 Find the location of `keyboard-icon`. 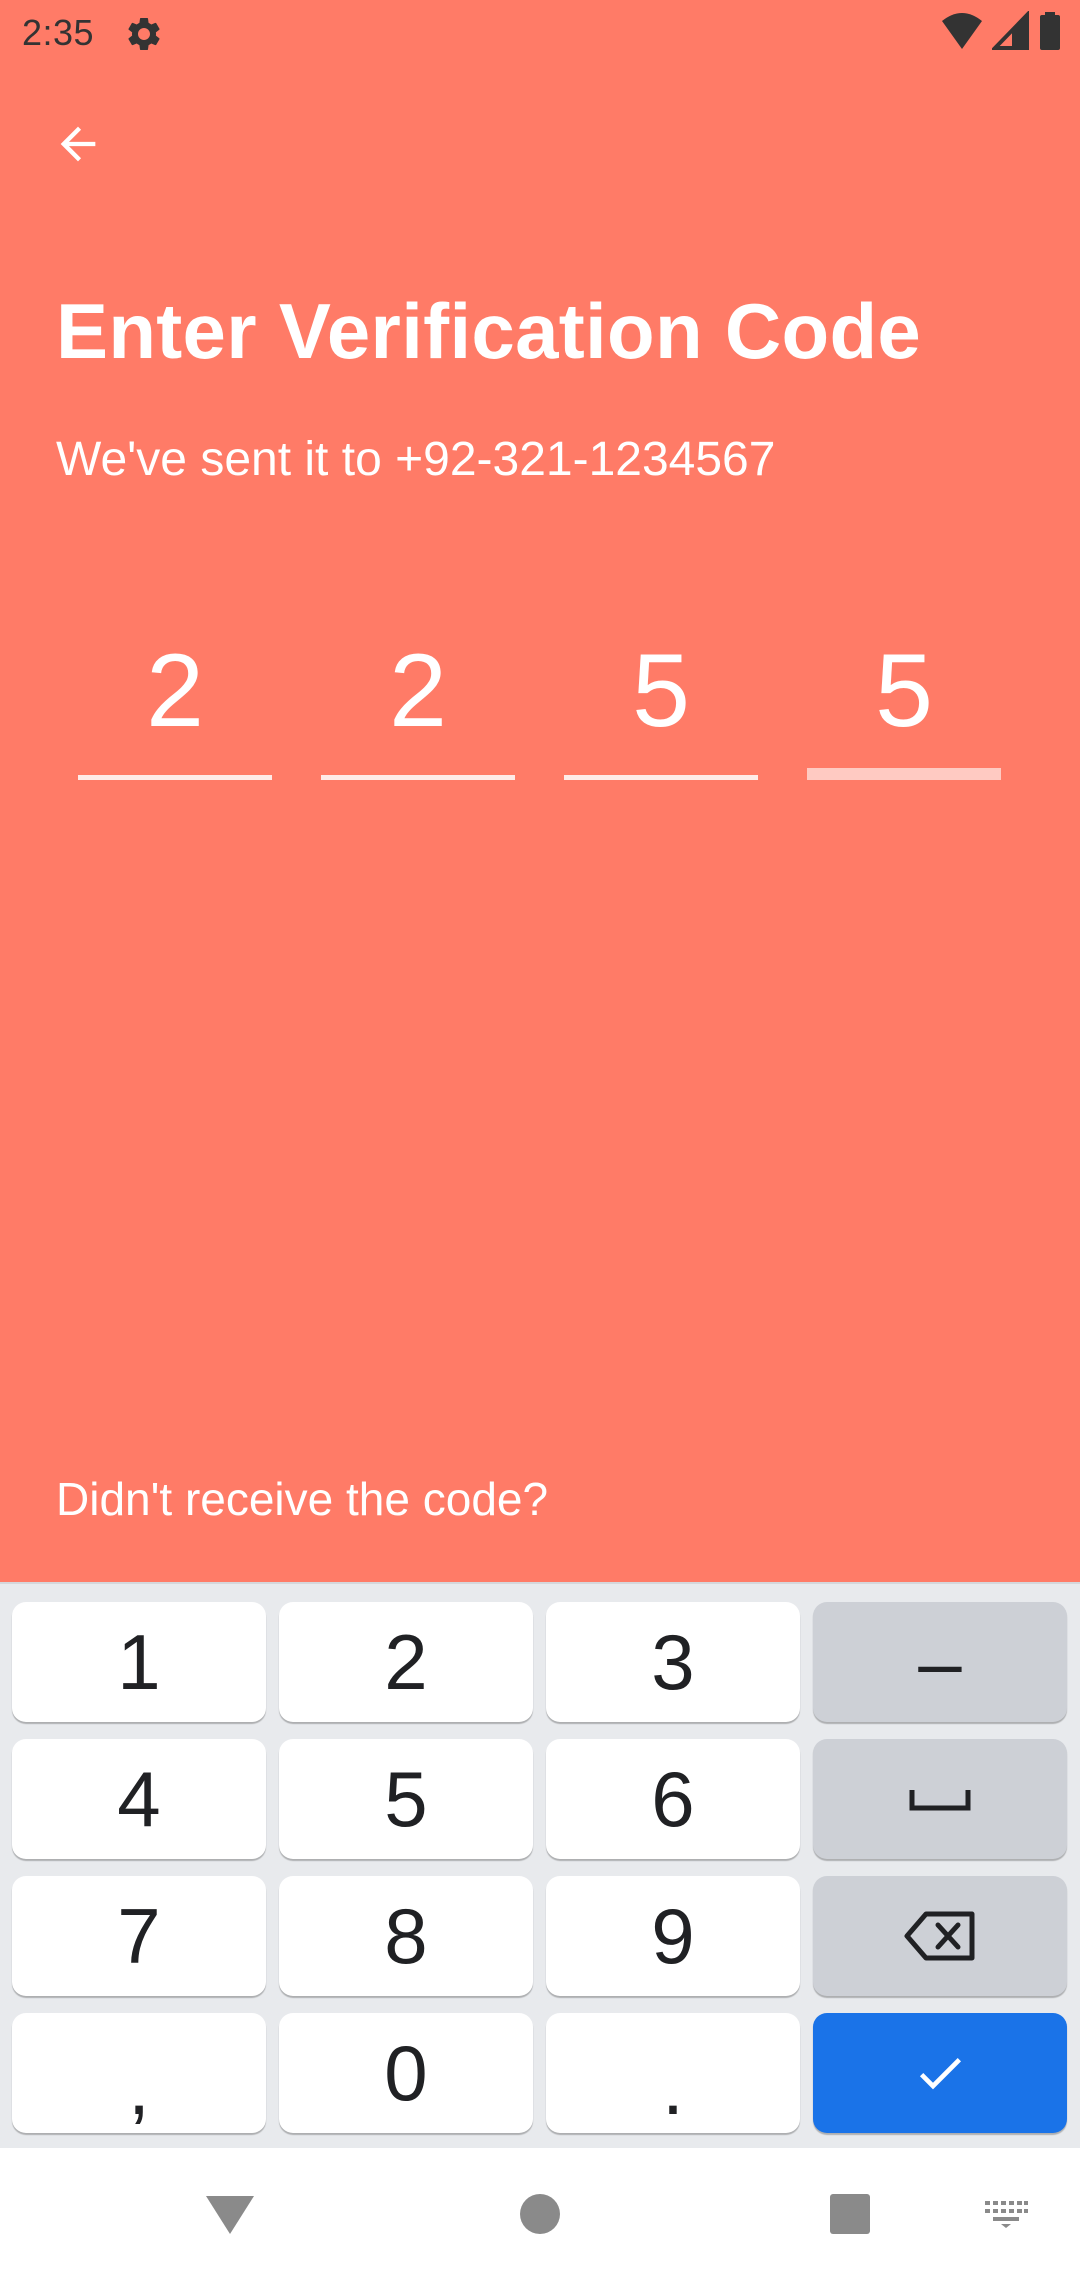

keyboard-icon is located at coordinates (1006, 2214).